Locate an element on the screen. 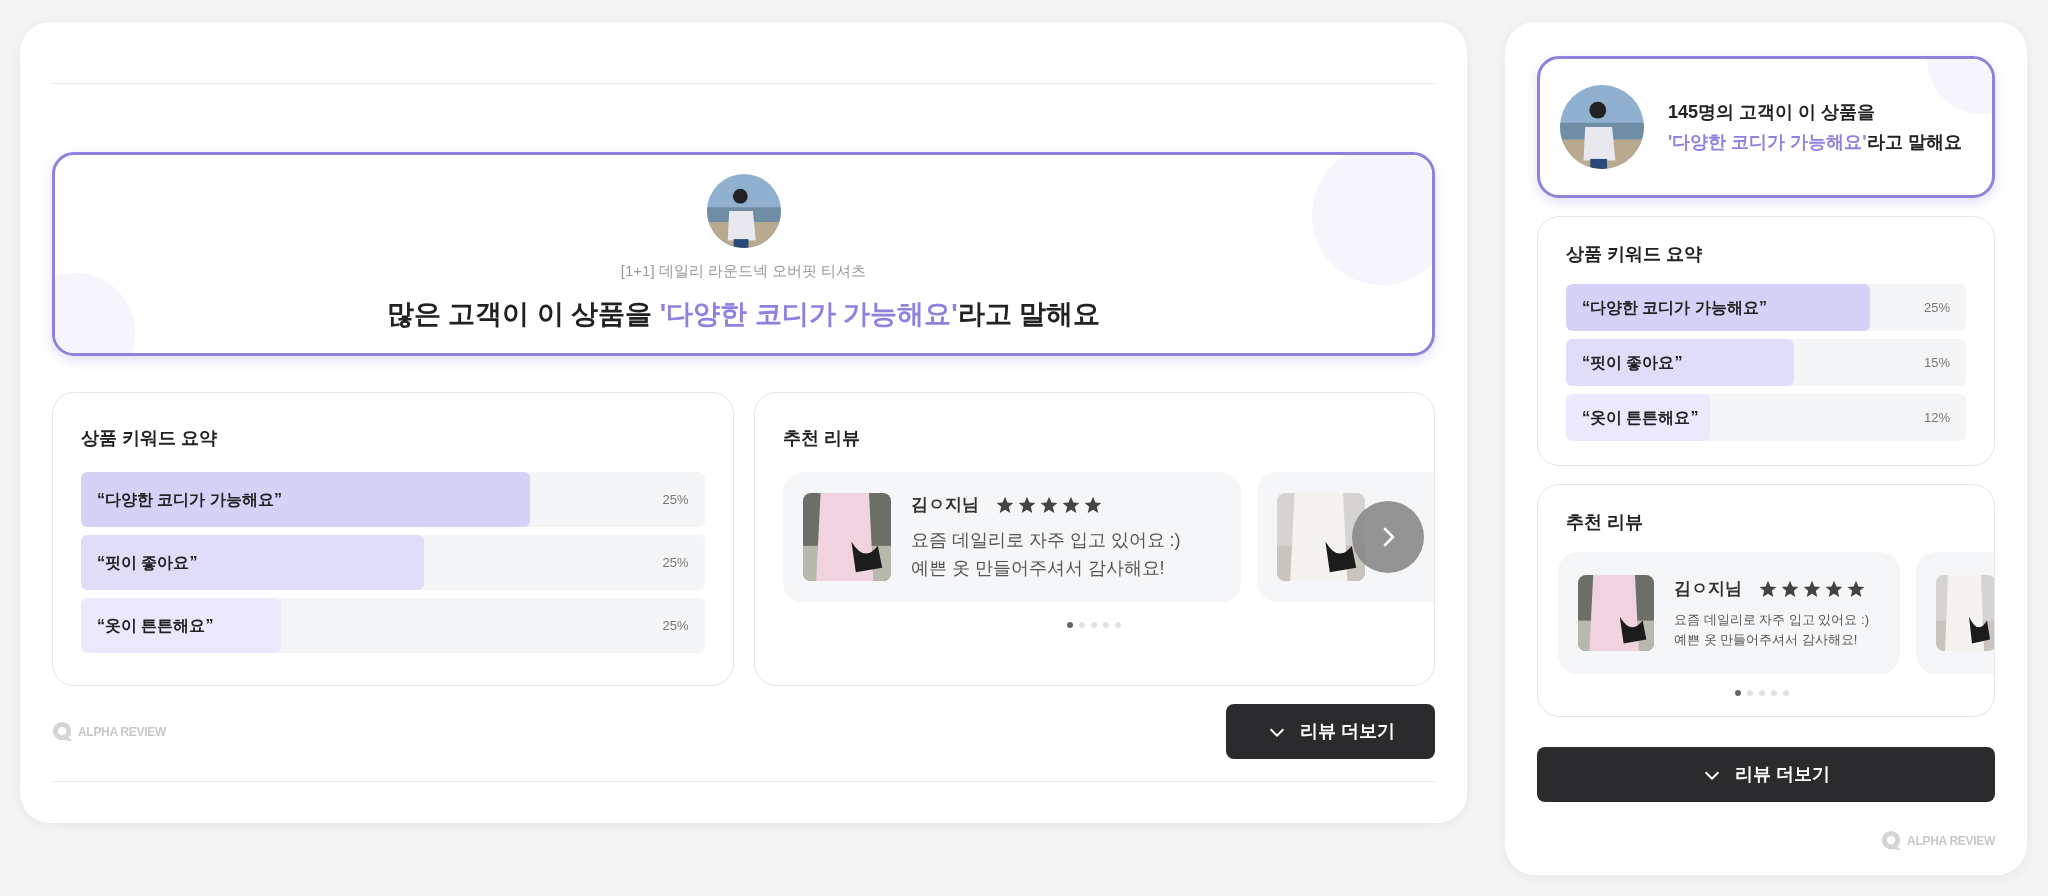 This screenshot has height=896, width=2048. keyword-percent: 12% is located at coordinates (1936, 417).